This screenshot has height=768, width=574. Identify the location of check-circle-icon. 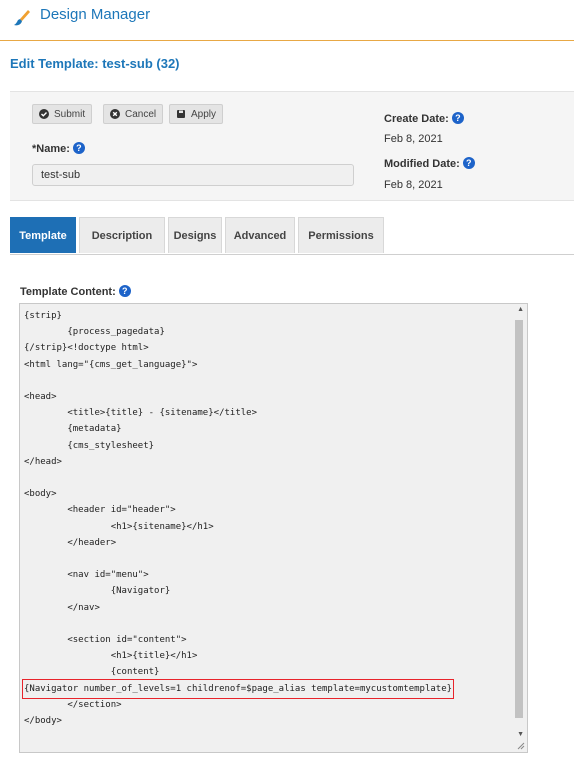
(44, 114).